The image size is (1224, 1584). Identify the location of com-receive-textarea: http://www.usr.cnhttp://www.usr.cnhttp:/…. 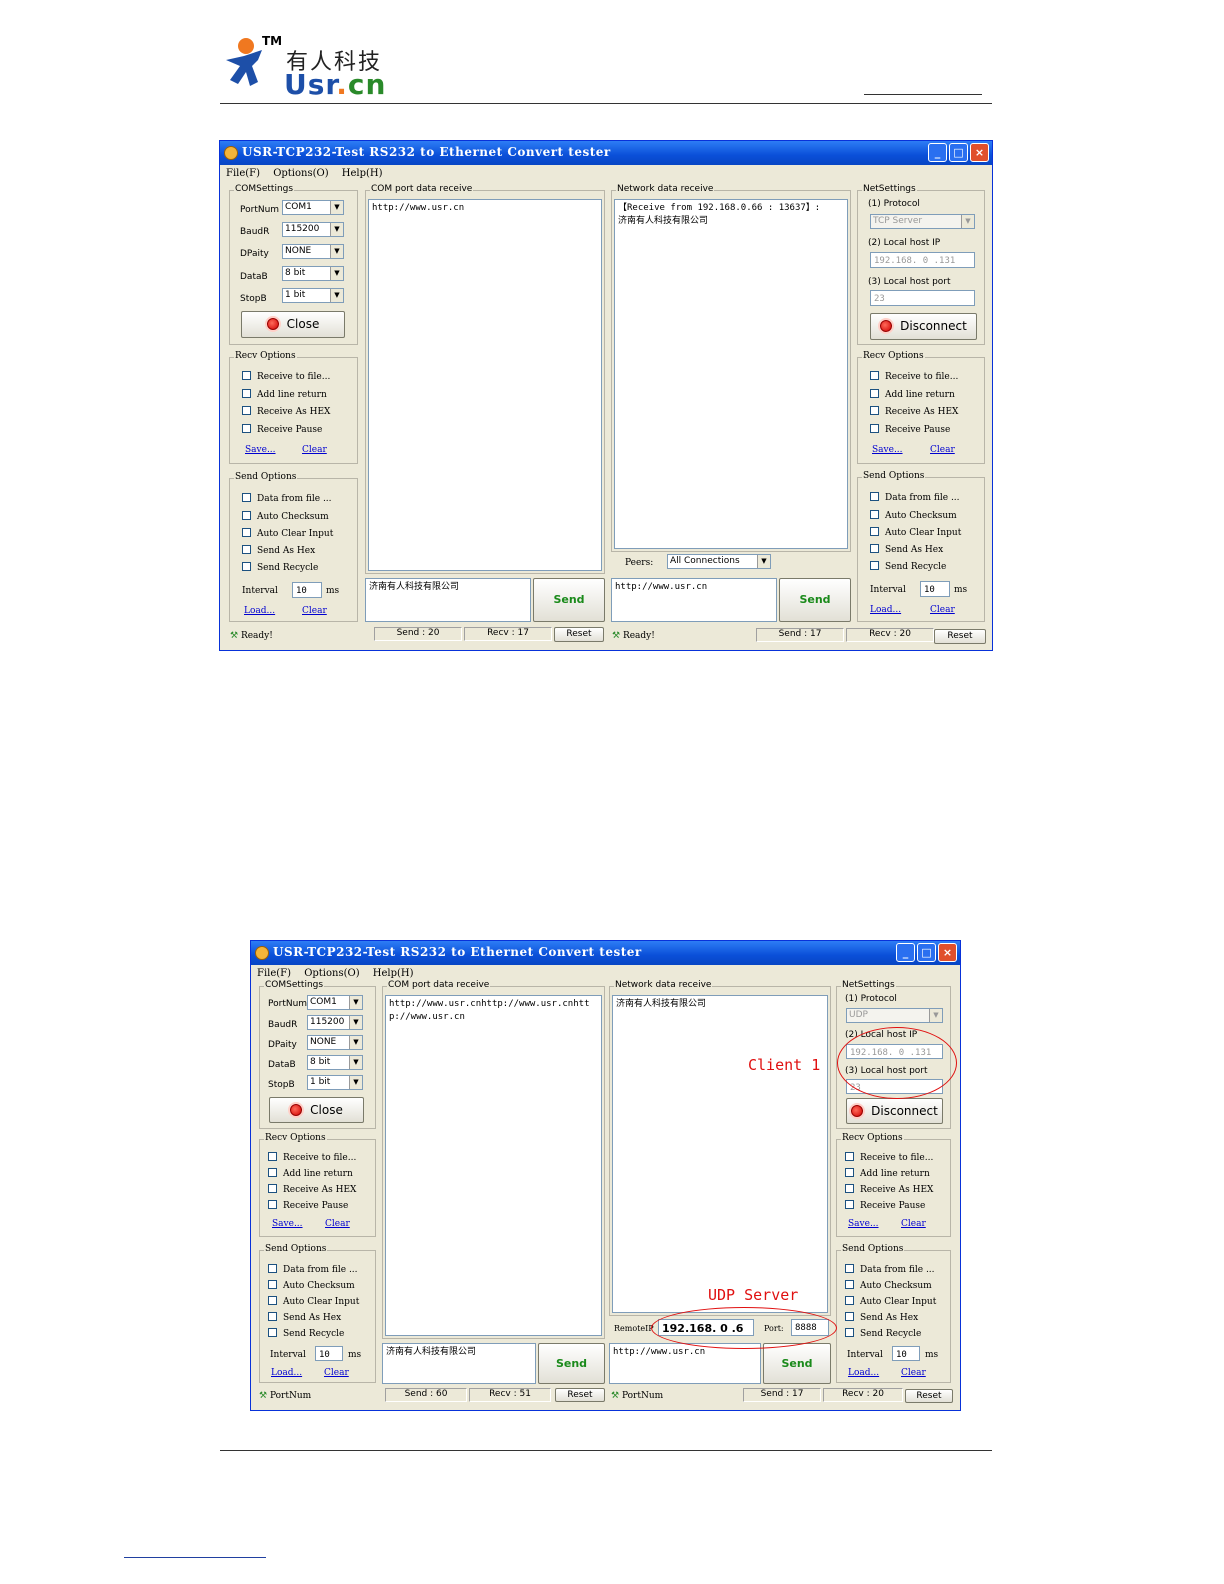
(493, 1165).